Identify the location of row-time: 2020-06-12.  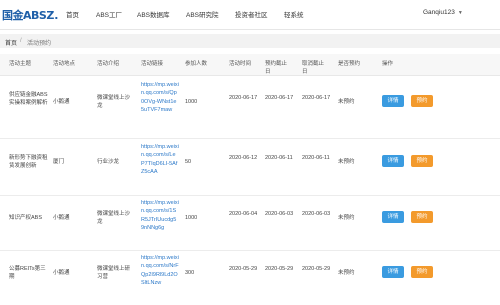
(243, 158).